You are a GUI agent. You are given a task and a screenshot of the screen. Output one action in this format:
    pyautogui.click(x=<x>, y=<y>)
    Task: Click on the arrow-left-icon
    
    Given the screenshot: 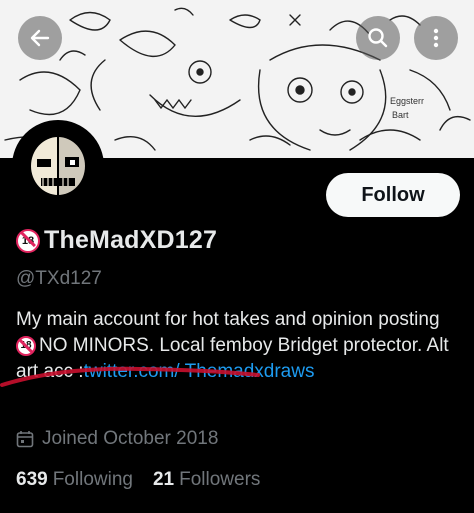 What is the action you would take?
    pyautogui.click(x=40, y=38)
    